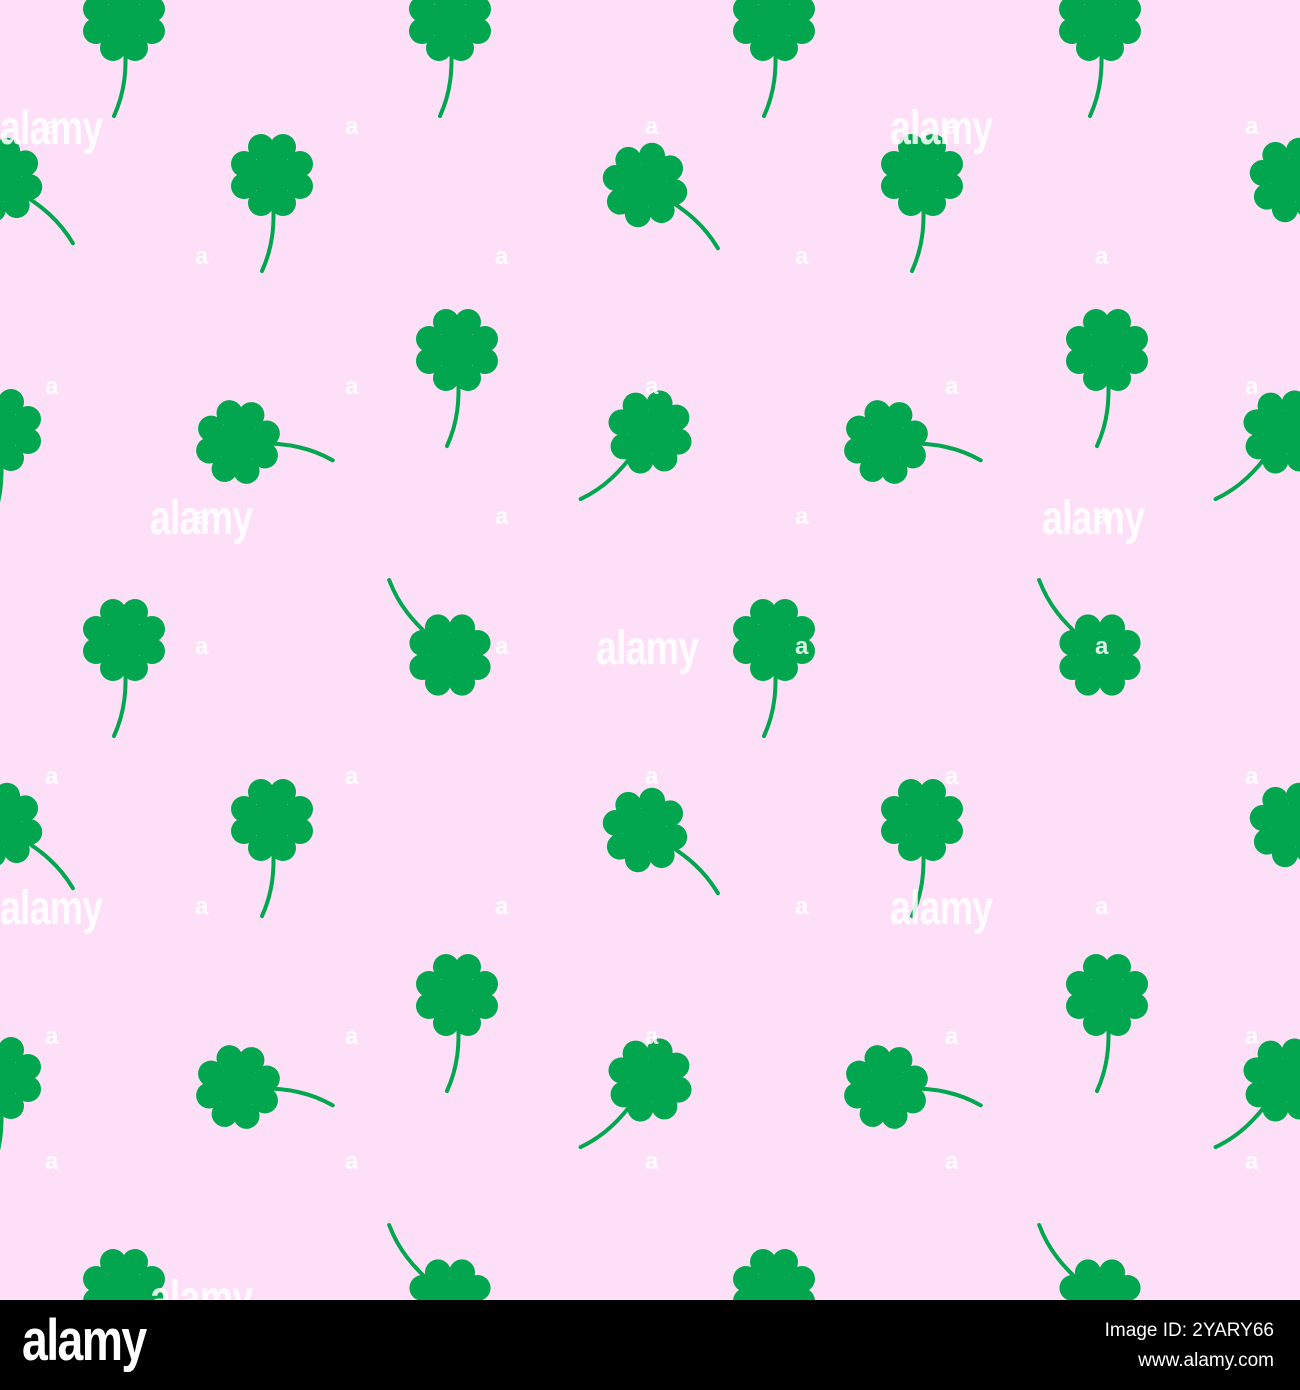  What do you see at coordinates (84, 1340) in the screenshot?
I see `footer-brand-logo: alamy` at bounding box center [84, 1340].